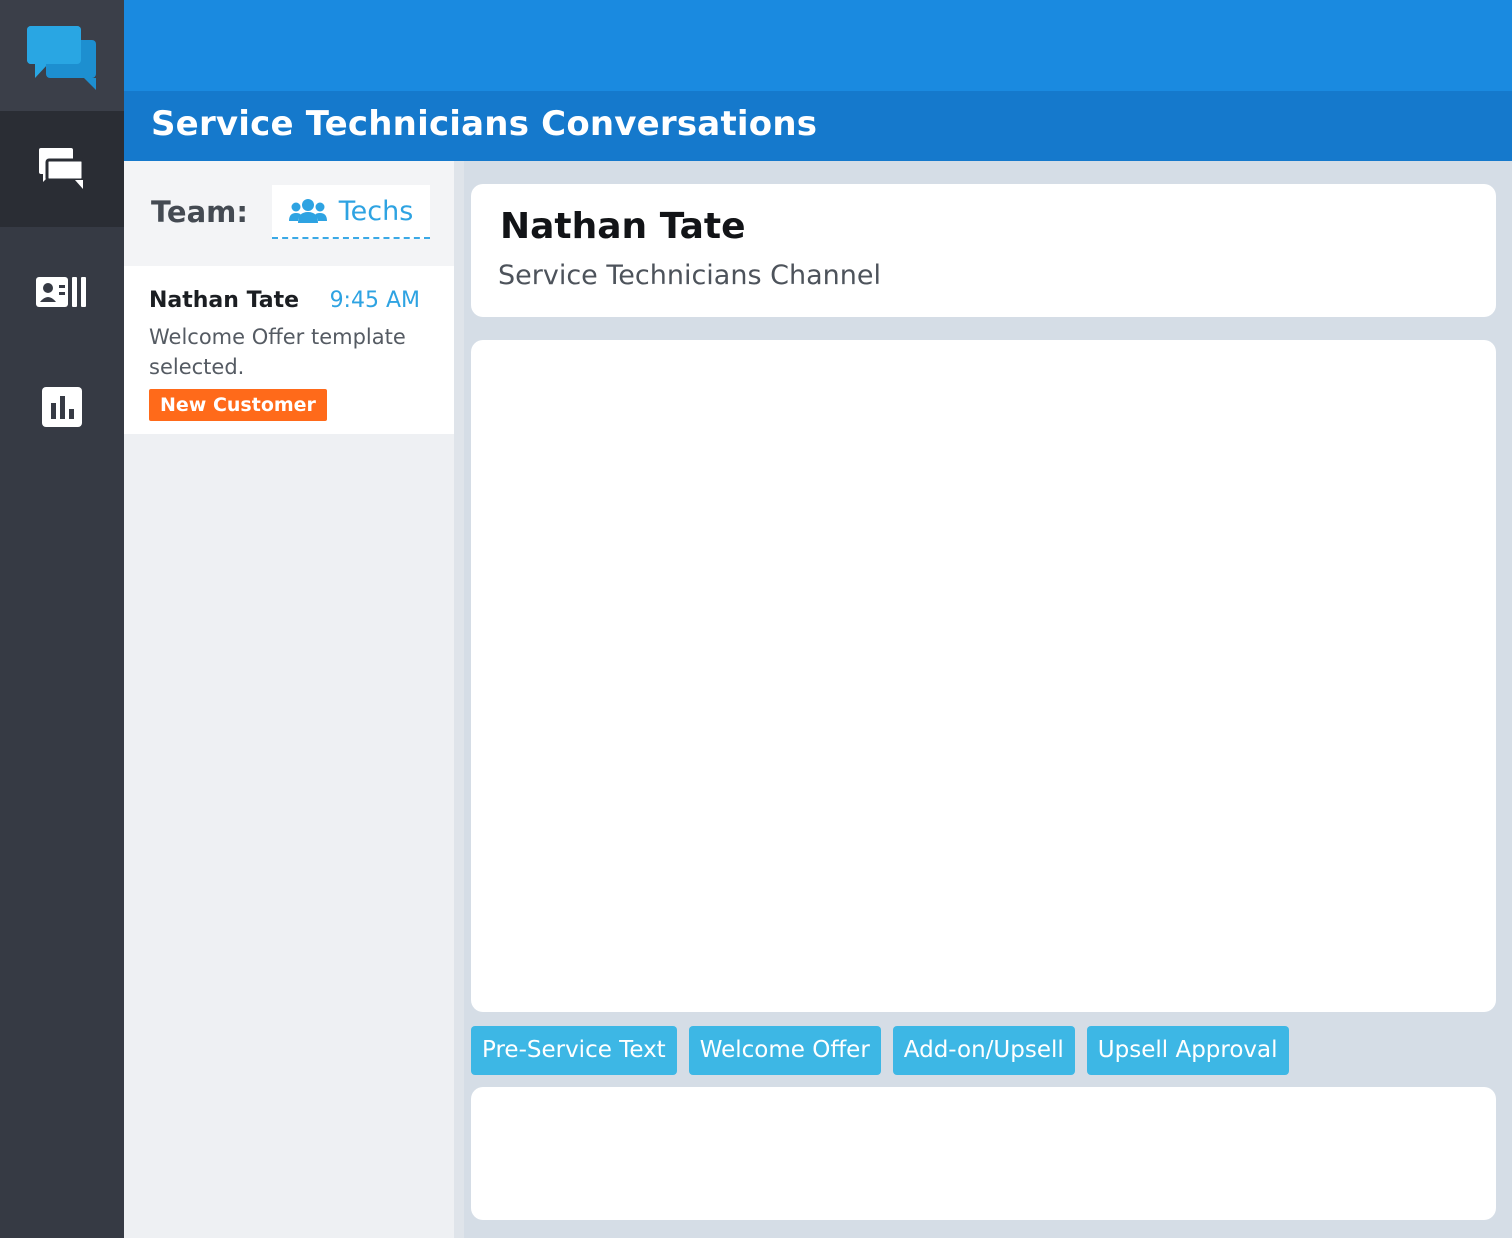  I want to click on contacts-icon, so click(61, 292).